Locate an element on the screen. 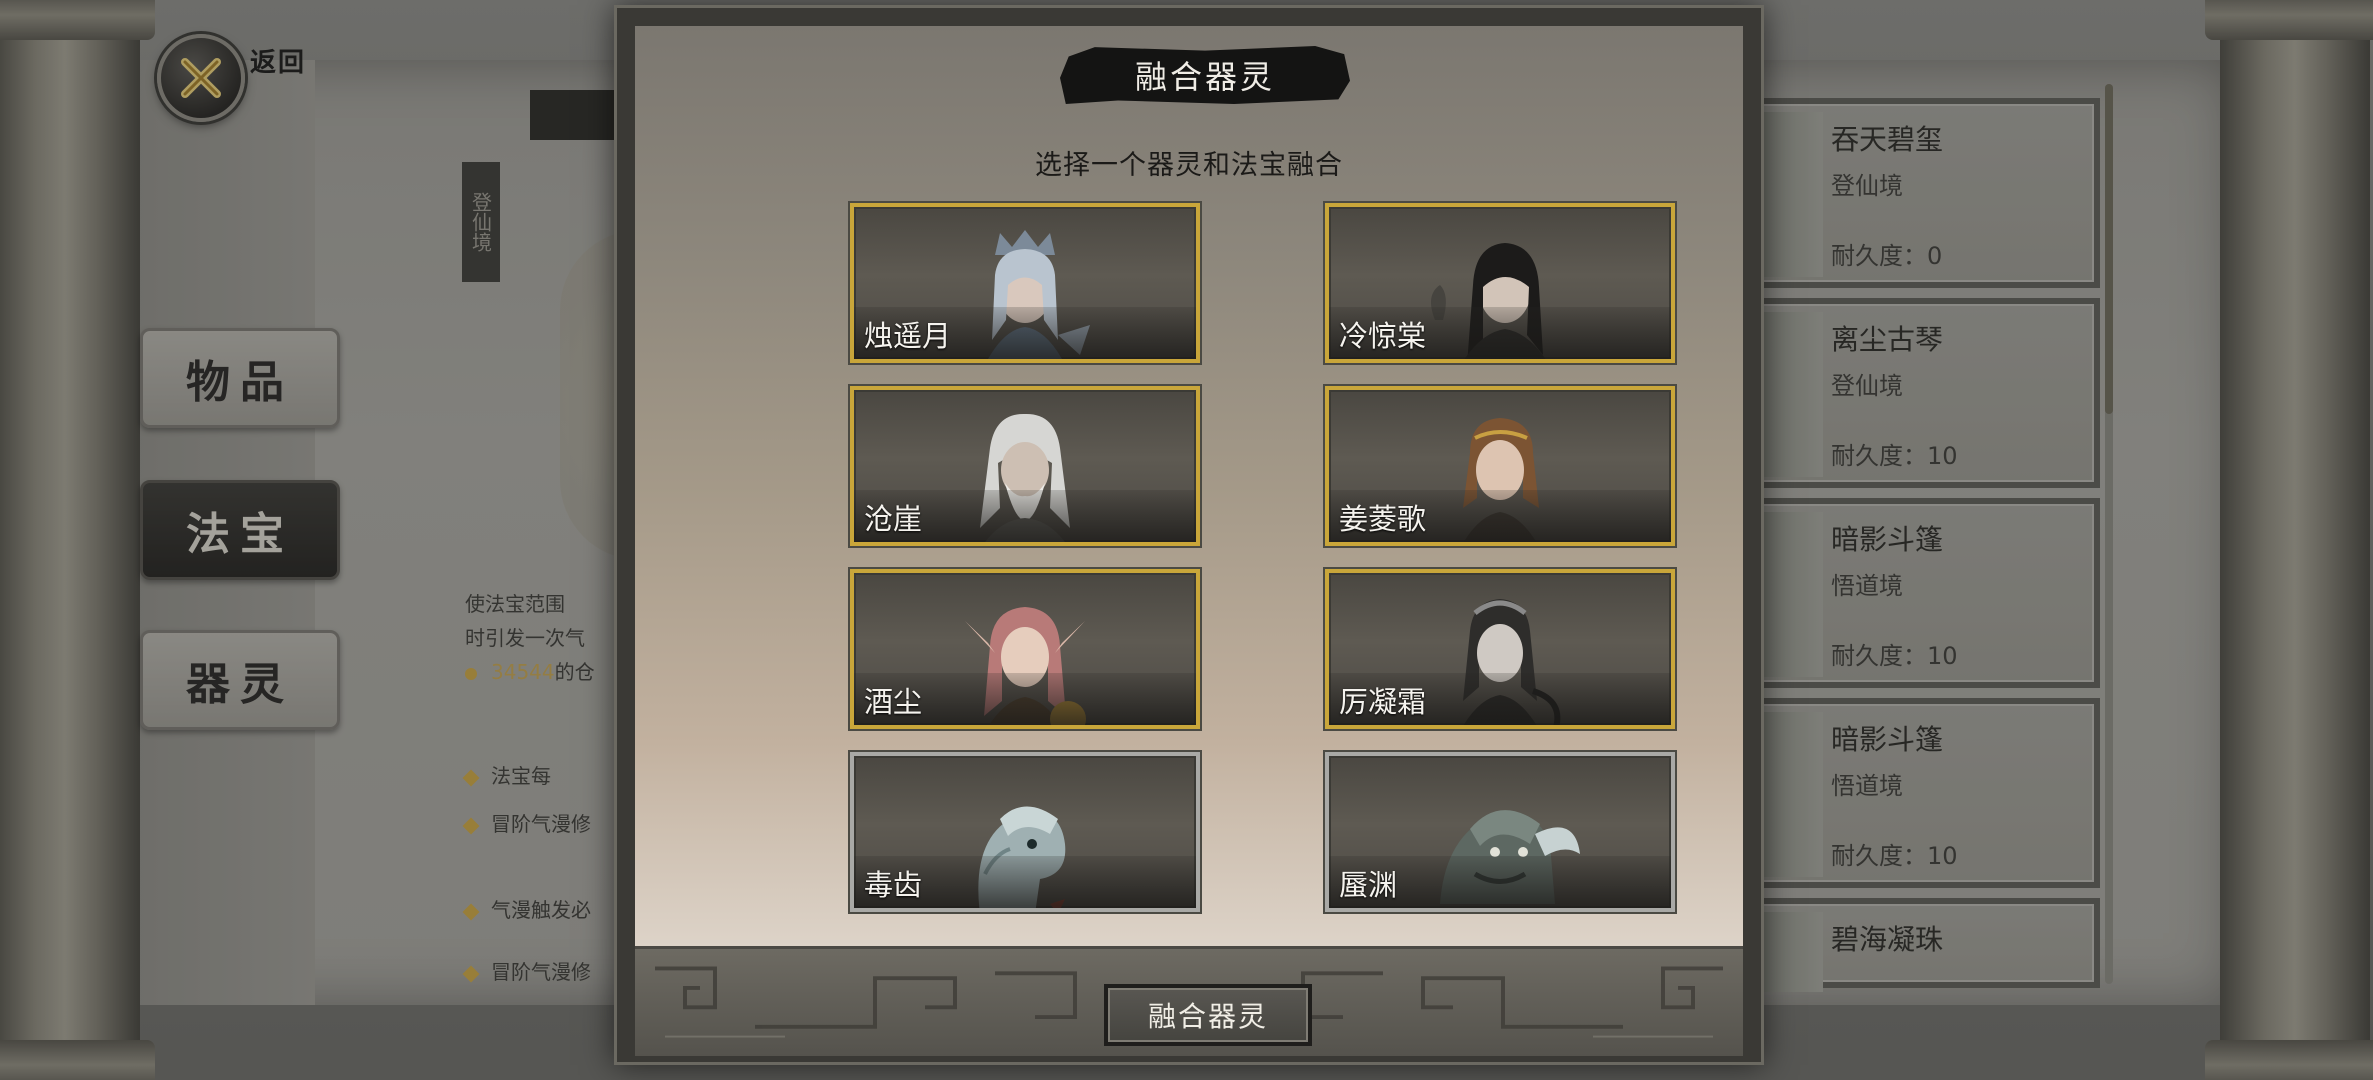 Image resolution: width=2373 pixels, height=1080 pixels. spirit-card-lengjingtang: 冷惊棠 is located at coordinates (1500, 283).